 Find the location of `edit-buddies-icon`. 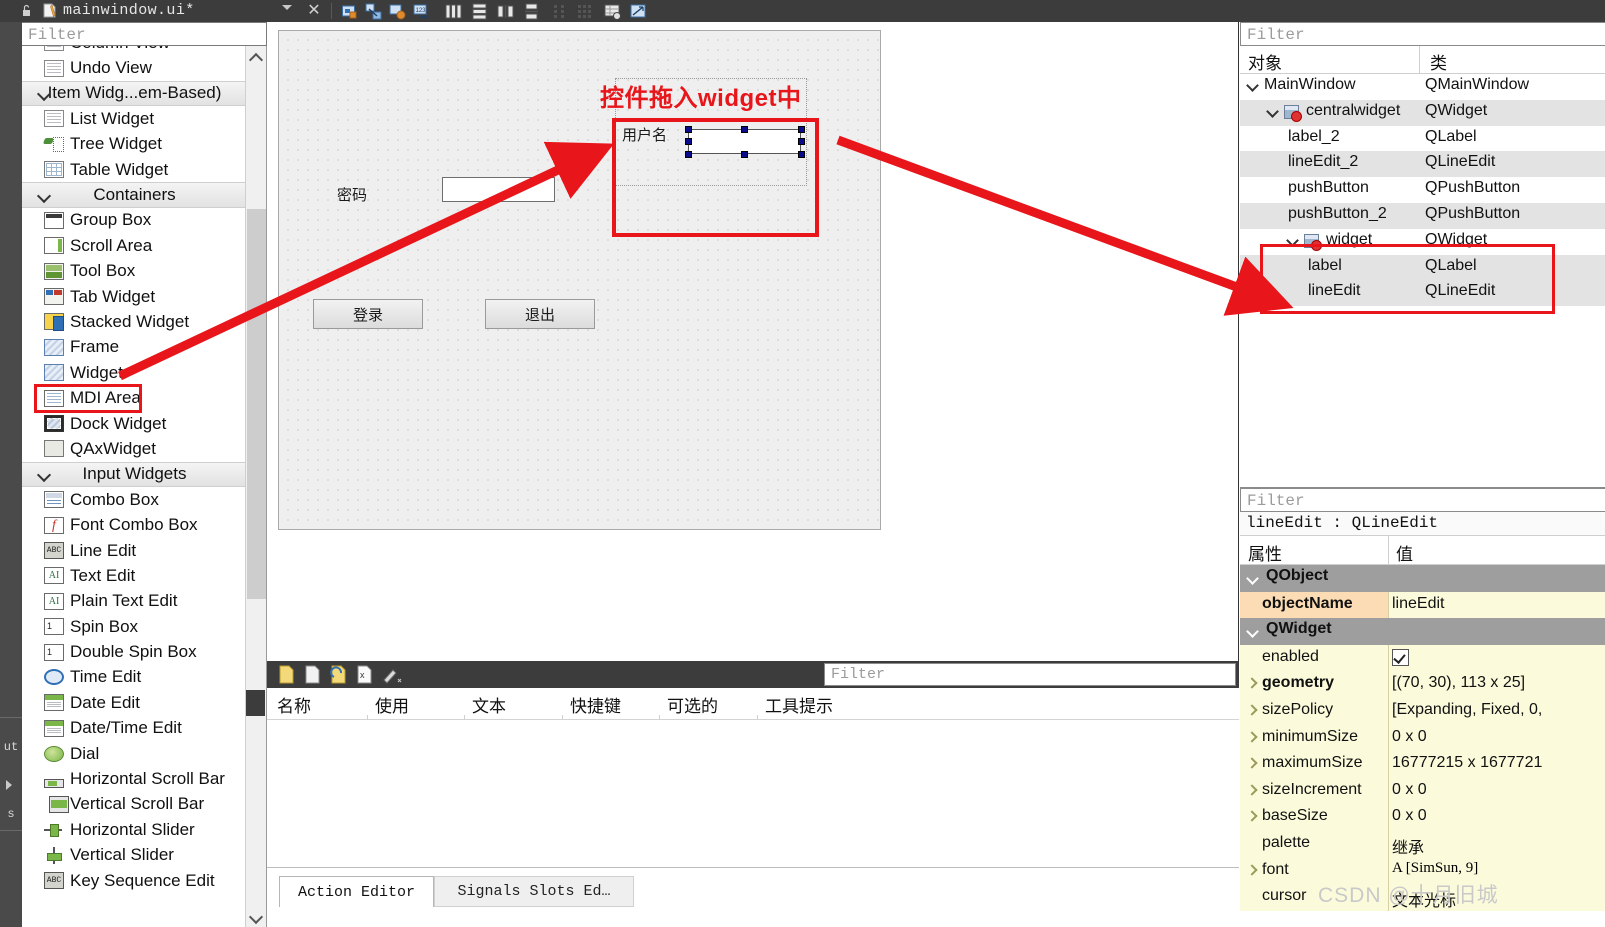

edit-buddies-icon is located at coordinates (397, 11).